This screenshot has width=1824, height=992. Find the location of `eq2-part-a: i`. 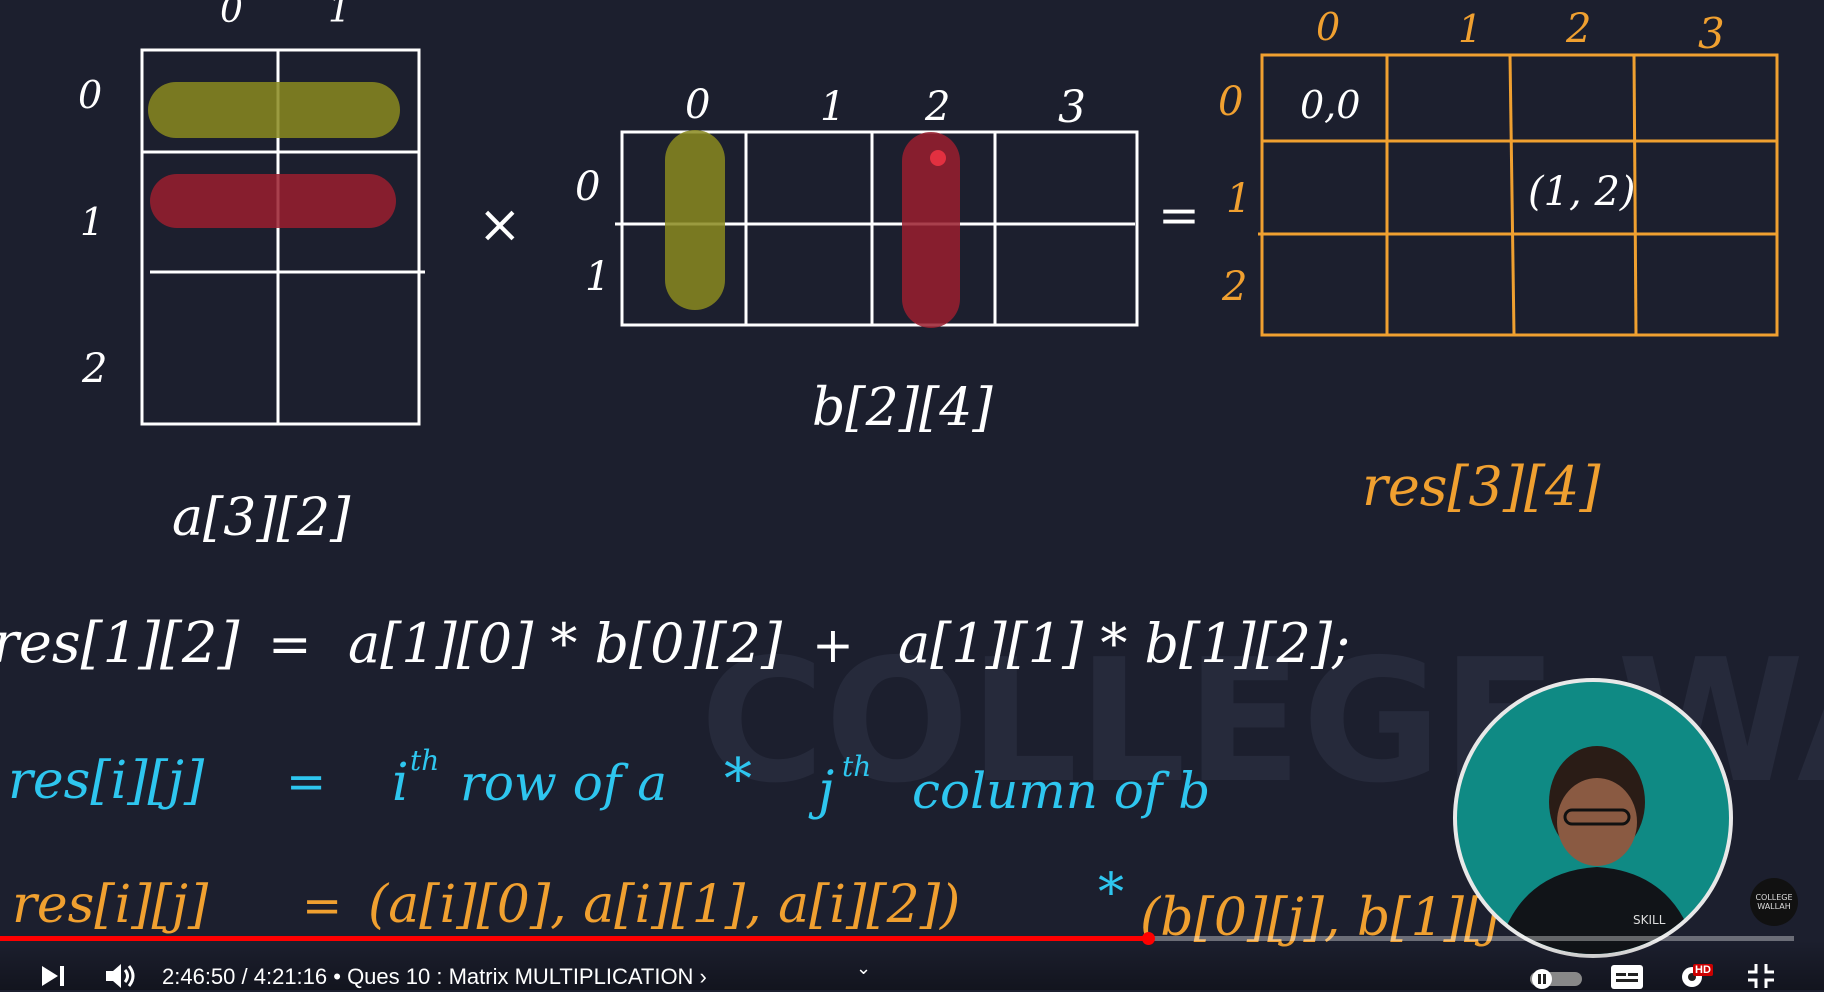

eq2-part-a: i is located at coordinates (400, 783).